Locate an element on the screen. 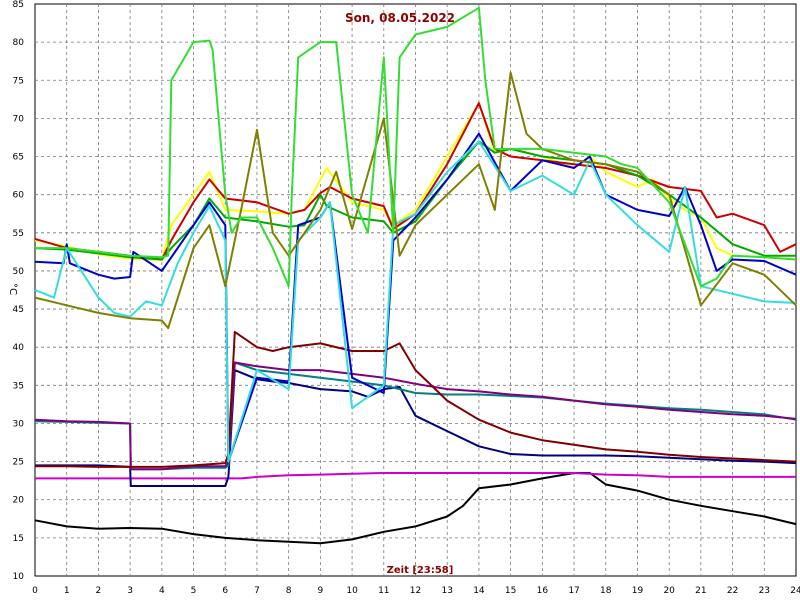  x-tick-label: 1 is located at coordinates (67, 591).